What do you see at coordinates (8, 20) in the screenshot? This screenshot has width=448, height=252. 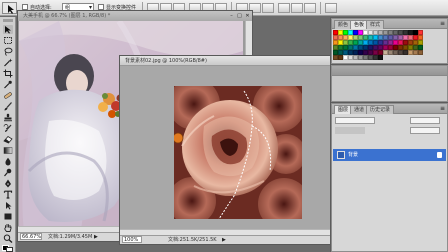 I see `toolbox-grip` at bounding box center [8, 20].